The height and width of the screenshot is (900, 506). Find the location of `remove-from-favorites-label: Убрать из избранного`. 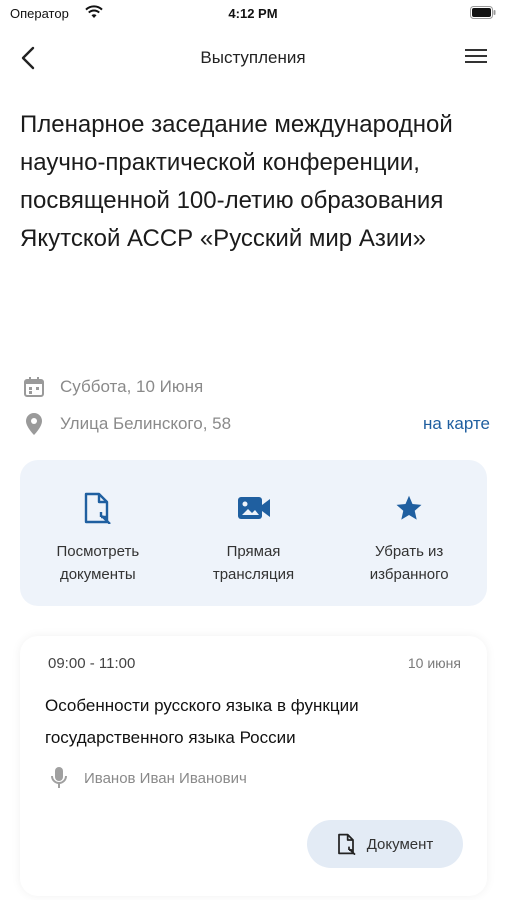

remove-from-favorites-label: Убрать из избранного is located at coordinates (409, 563).